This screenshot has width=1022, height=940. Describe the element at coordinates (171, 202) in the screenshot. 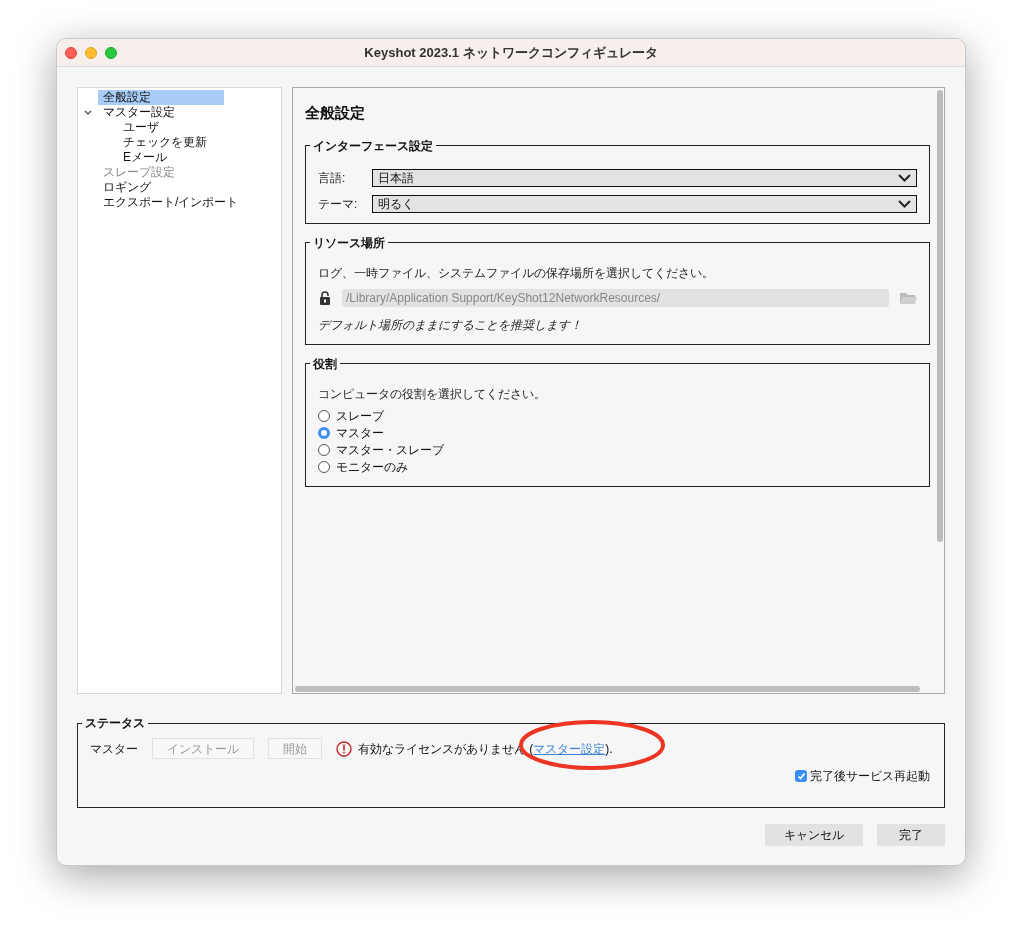

I see `sidebar-item: エクスポート/インポート` at that location.